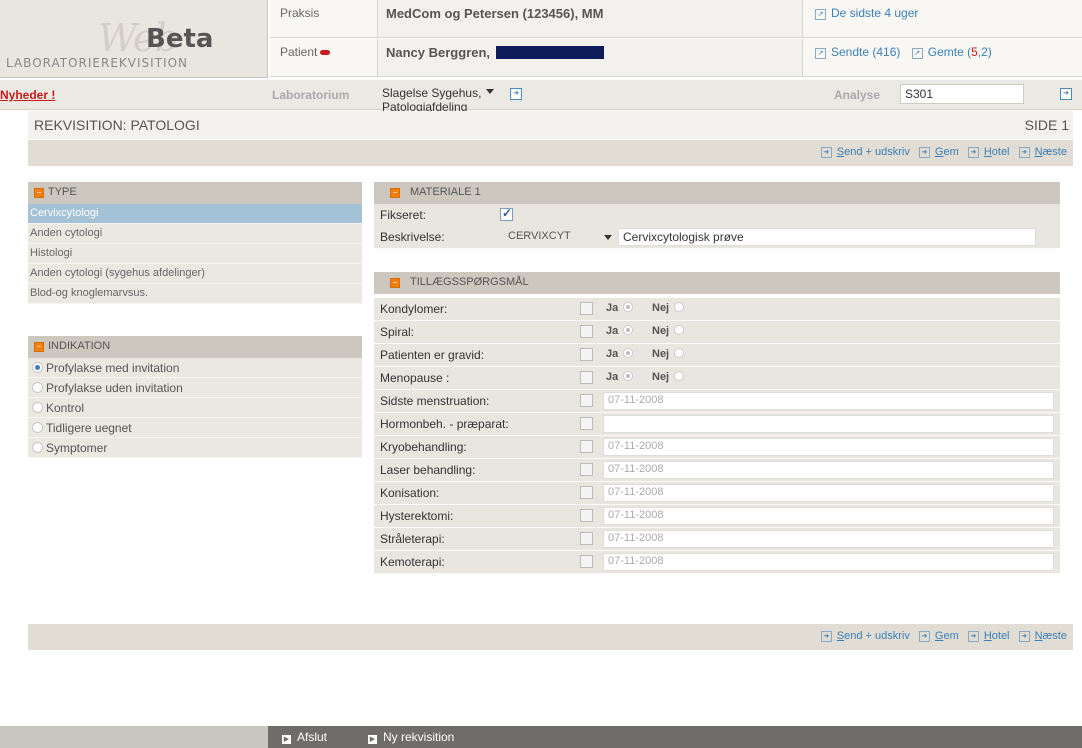 The height and width of the screenshot is (748, 1082). What do you see at coordinates (428, 470) in the screenshot?
I see `date-question-label: Laser behandling:` at bounding box center [428, 470].